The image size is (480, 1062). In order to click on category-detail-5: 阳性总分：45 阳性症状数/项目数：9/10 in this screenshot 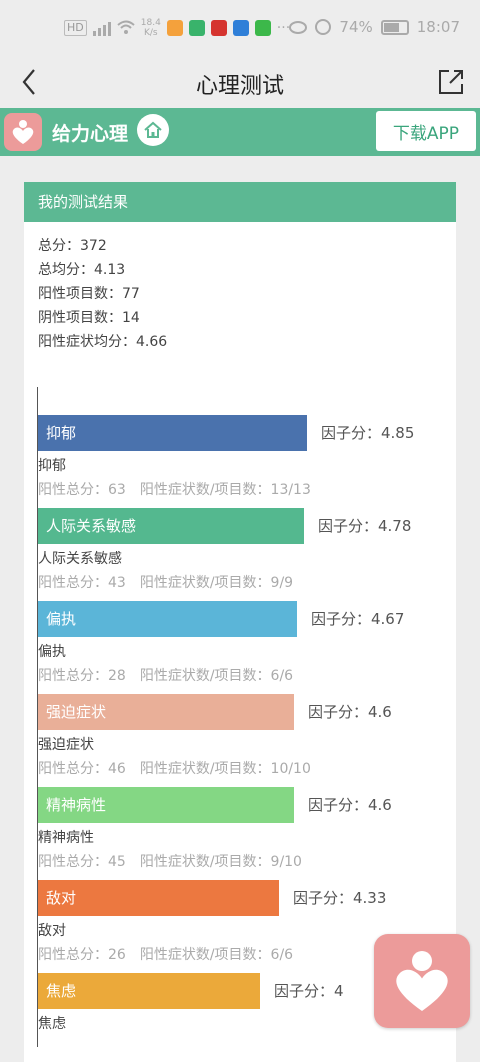, I will do `click(170, 862)`.